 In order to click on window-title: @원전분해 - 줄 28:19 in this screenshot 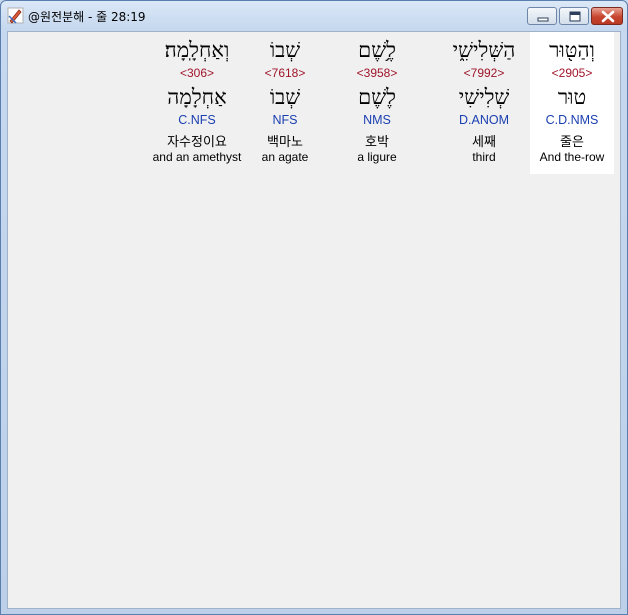, I will do `click(87, 17)`.